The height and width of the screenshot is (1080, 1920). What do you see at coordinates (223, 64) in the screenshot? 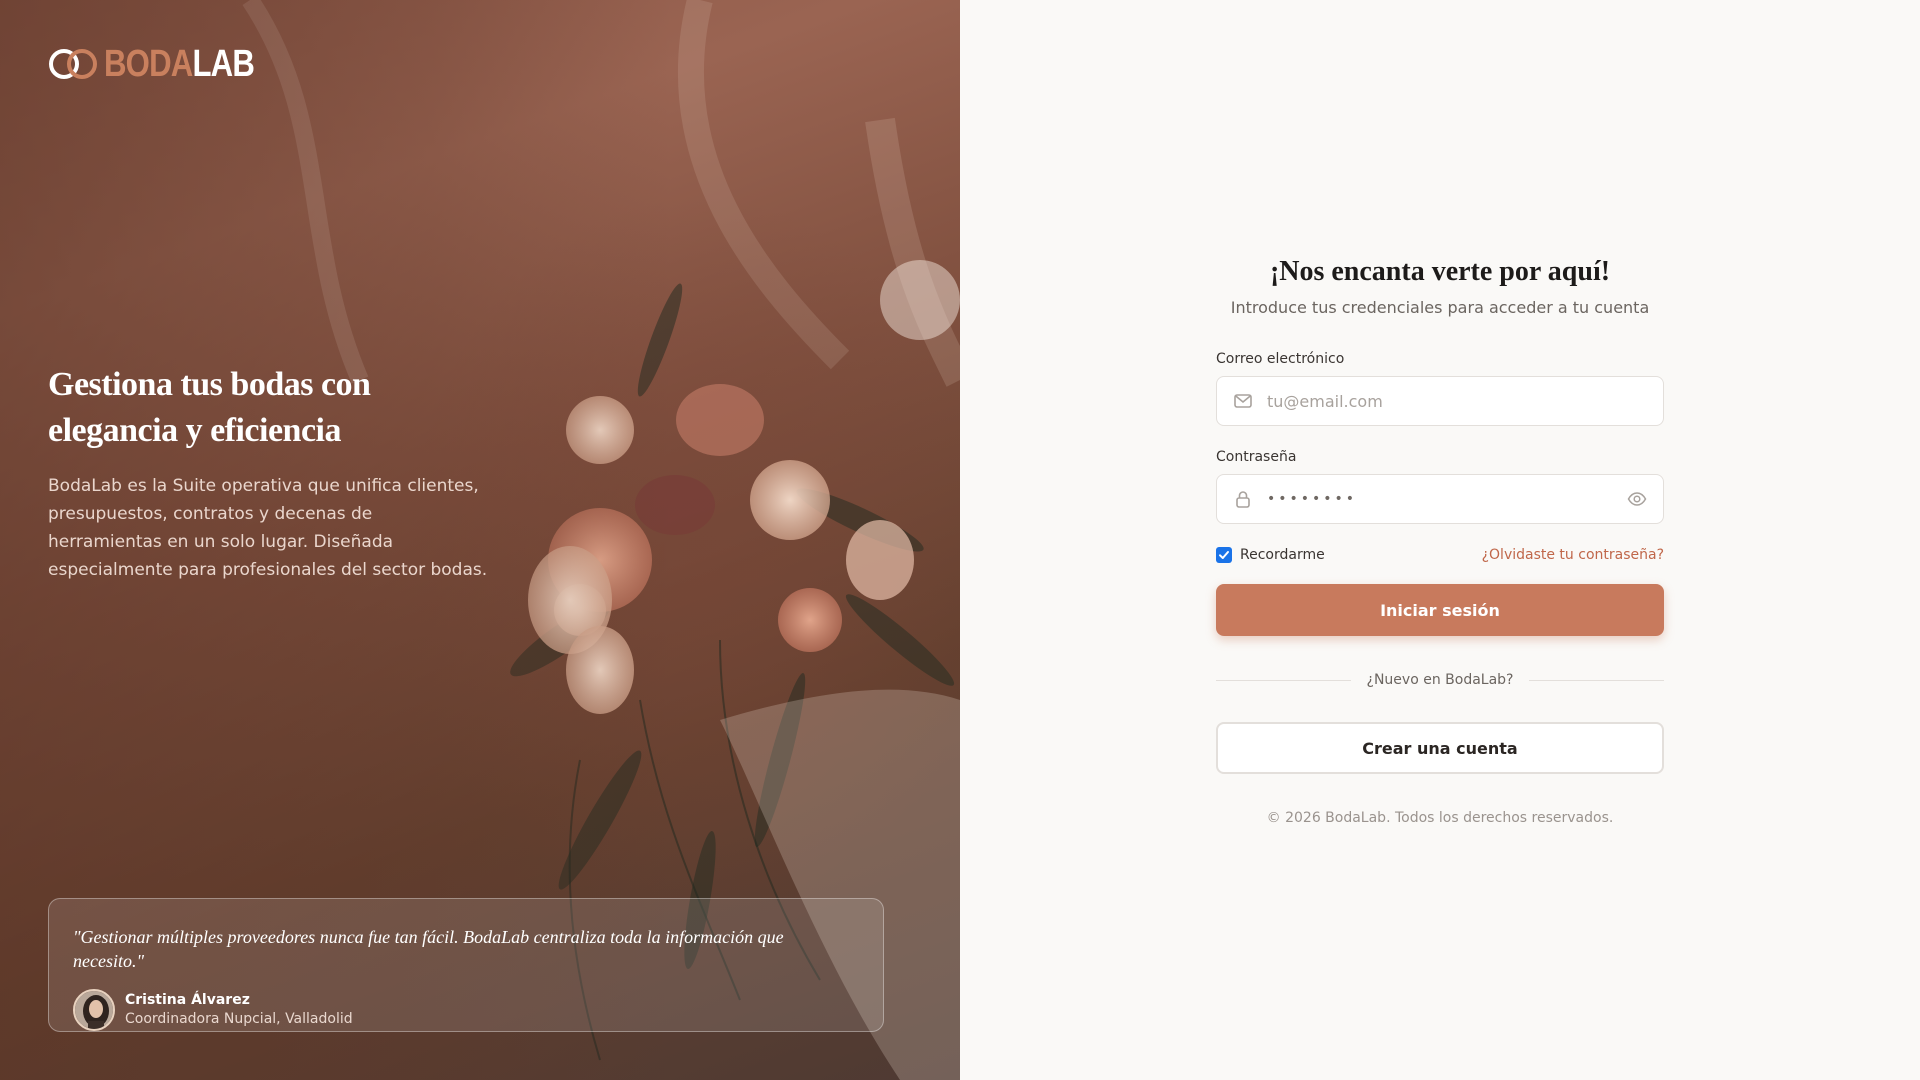
I see `brand-name-part2: LAB` at bounding box center [223, 64].